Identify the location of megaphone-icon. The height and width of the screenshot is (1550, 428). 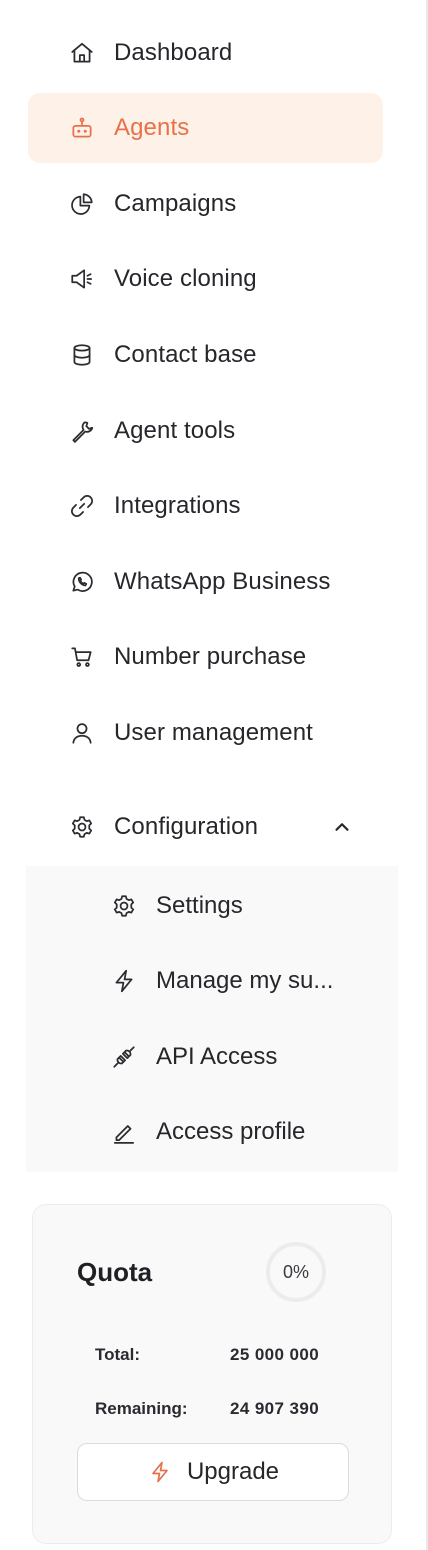
(82, 279).